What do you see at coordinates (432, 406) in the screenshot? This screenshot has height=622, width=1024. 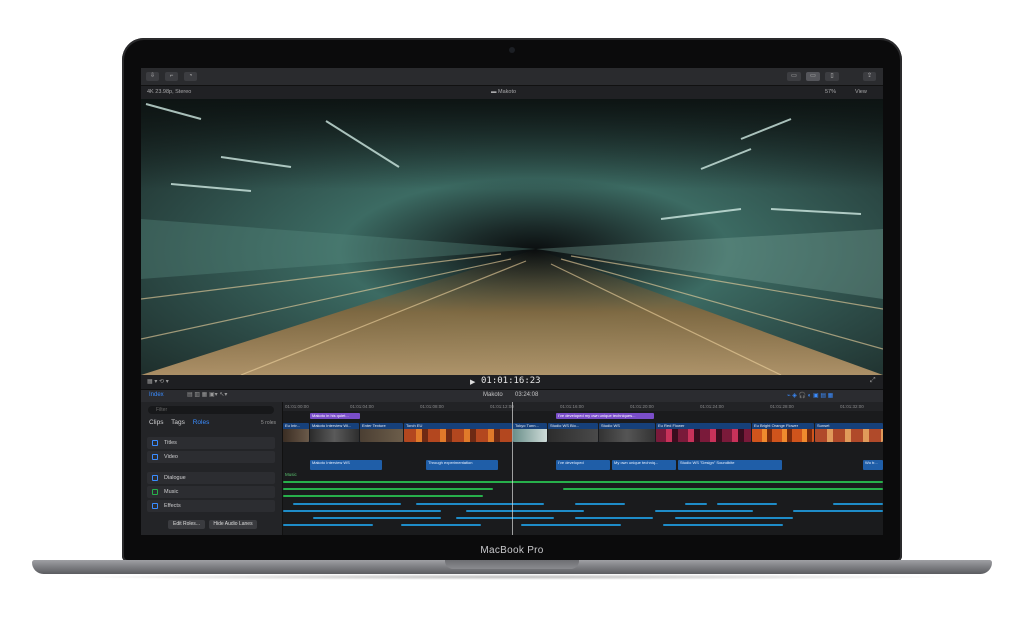 I see `ruler-tick: 01:01:08:00` at bounding box center [432, 406].